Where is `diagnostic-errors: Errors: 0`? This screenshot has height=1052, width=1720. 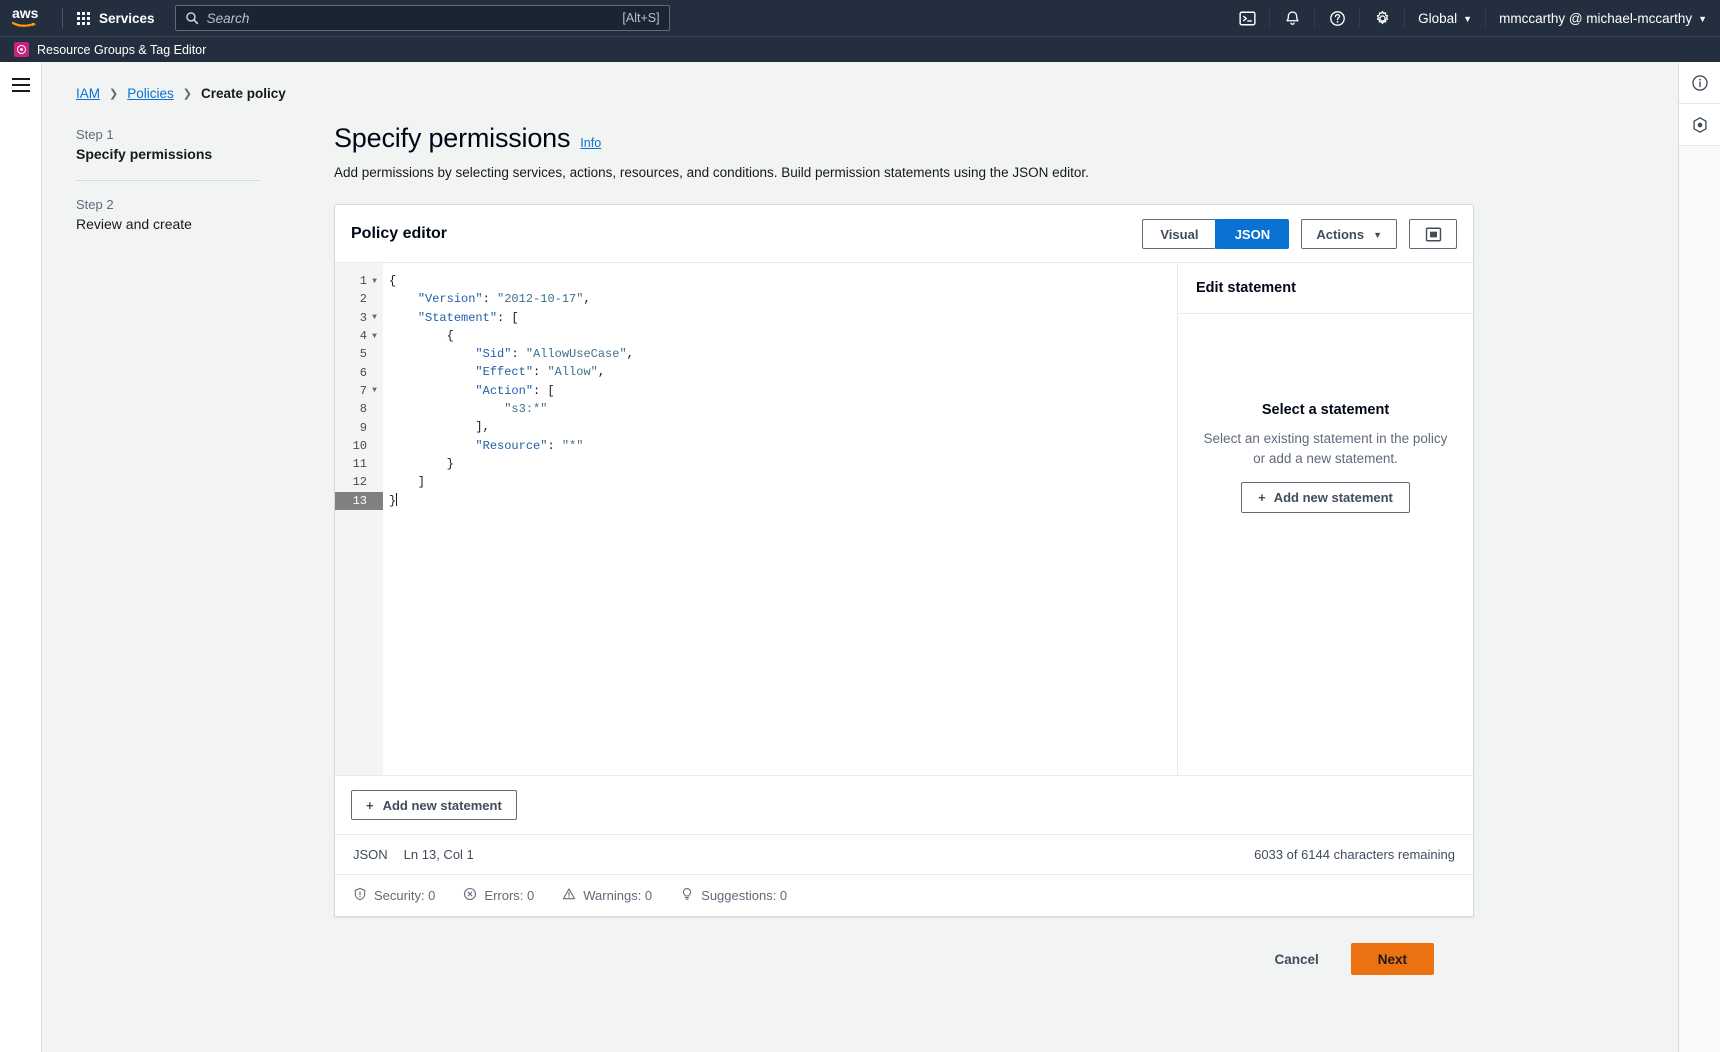
diagnostic-errors: Errors: 0 is located at coordinates (498, 895).